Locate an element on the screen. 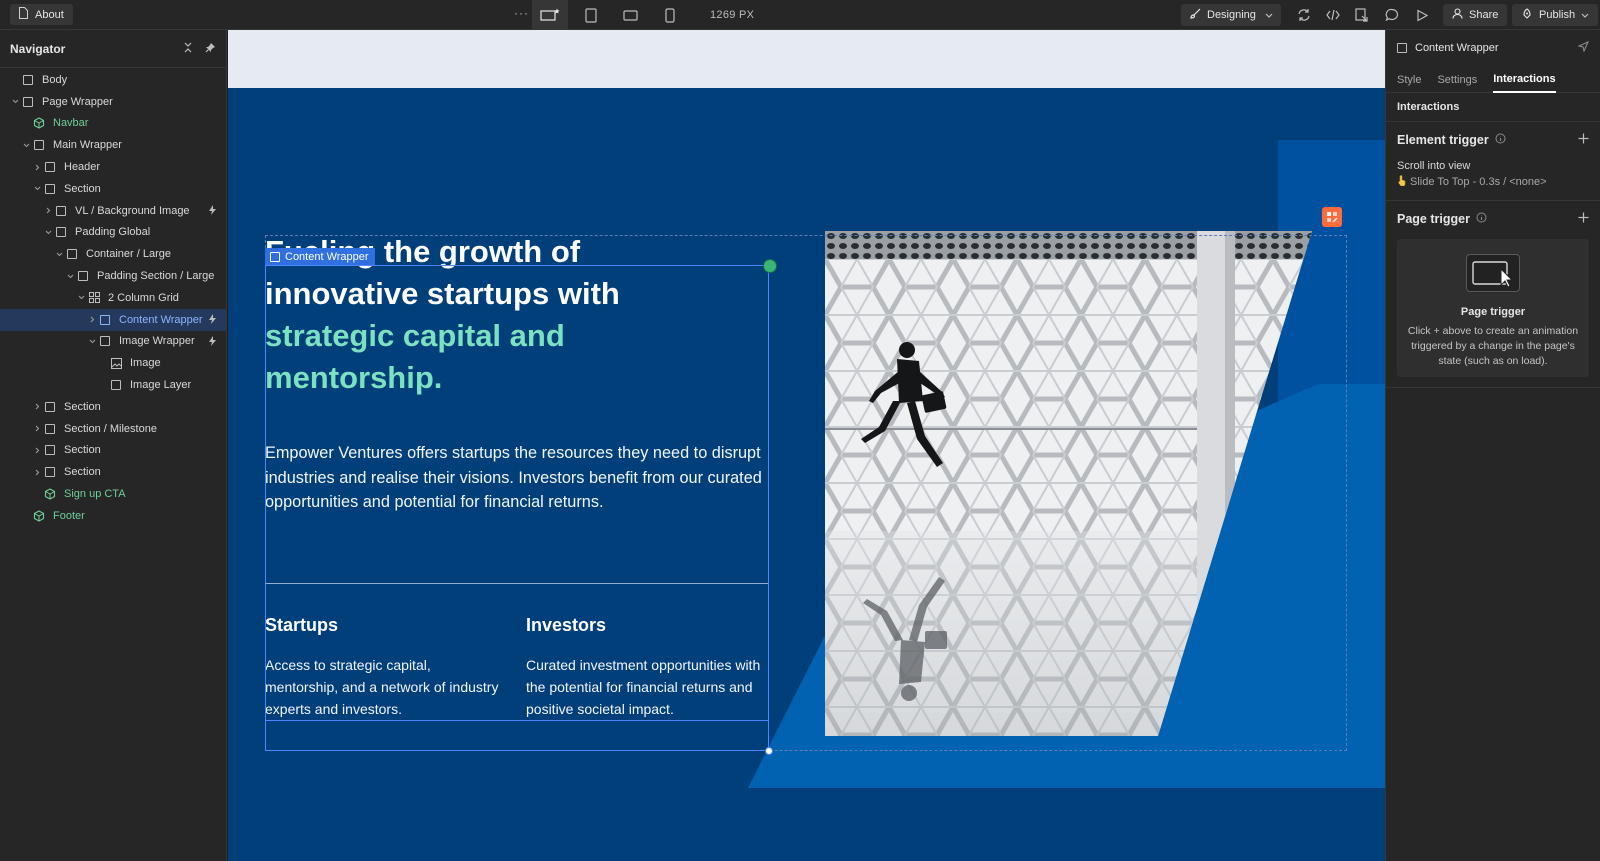  tab-settings: Settings is located at coordinates (1457, 79).